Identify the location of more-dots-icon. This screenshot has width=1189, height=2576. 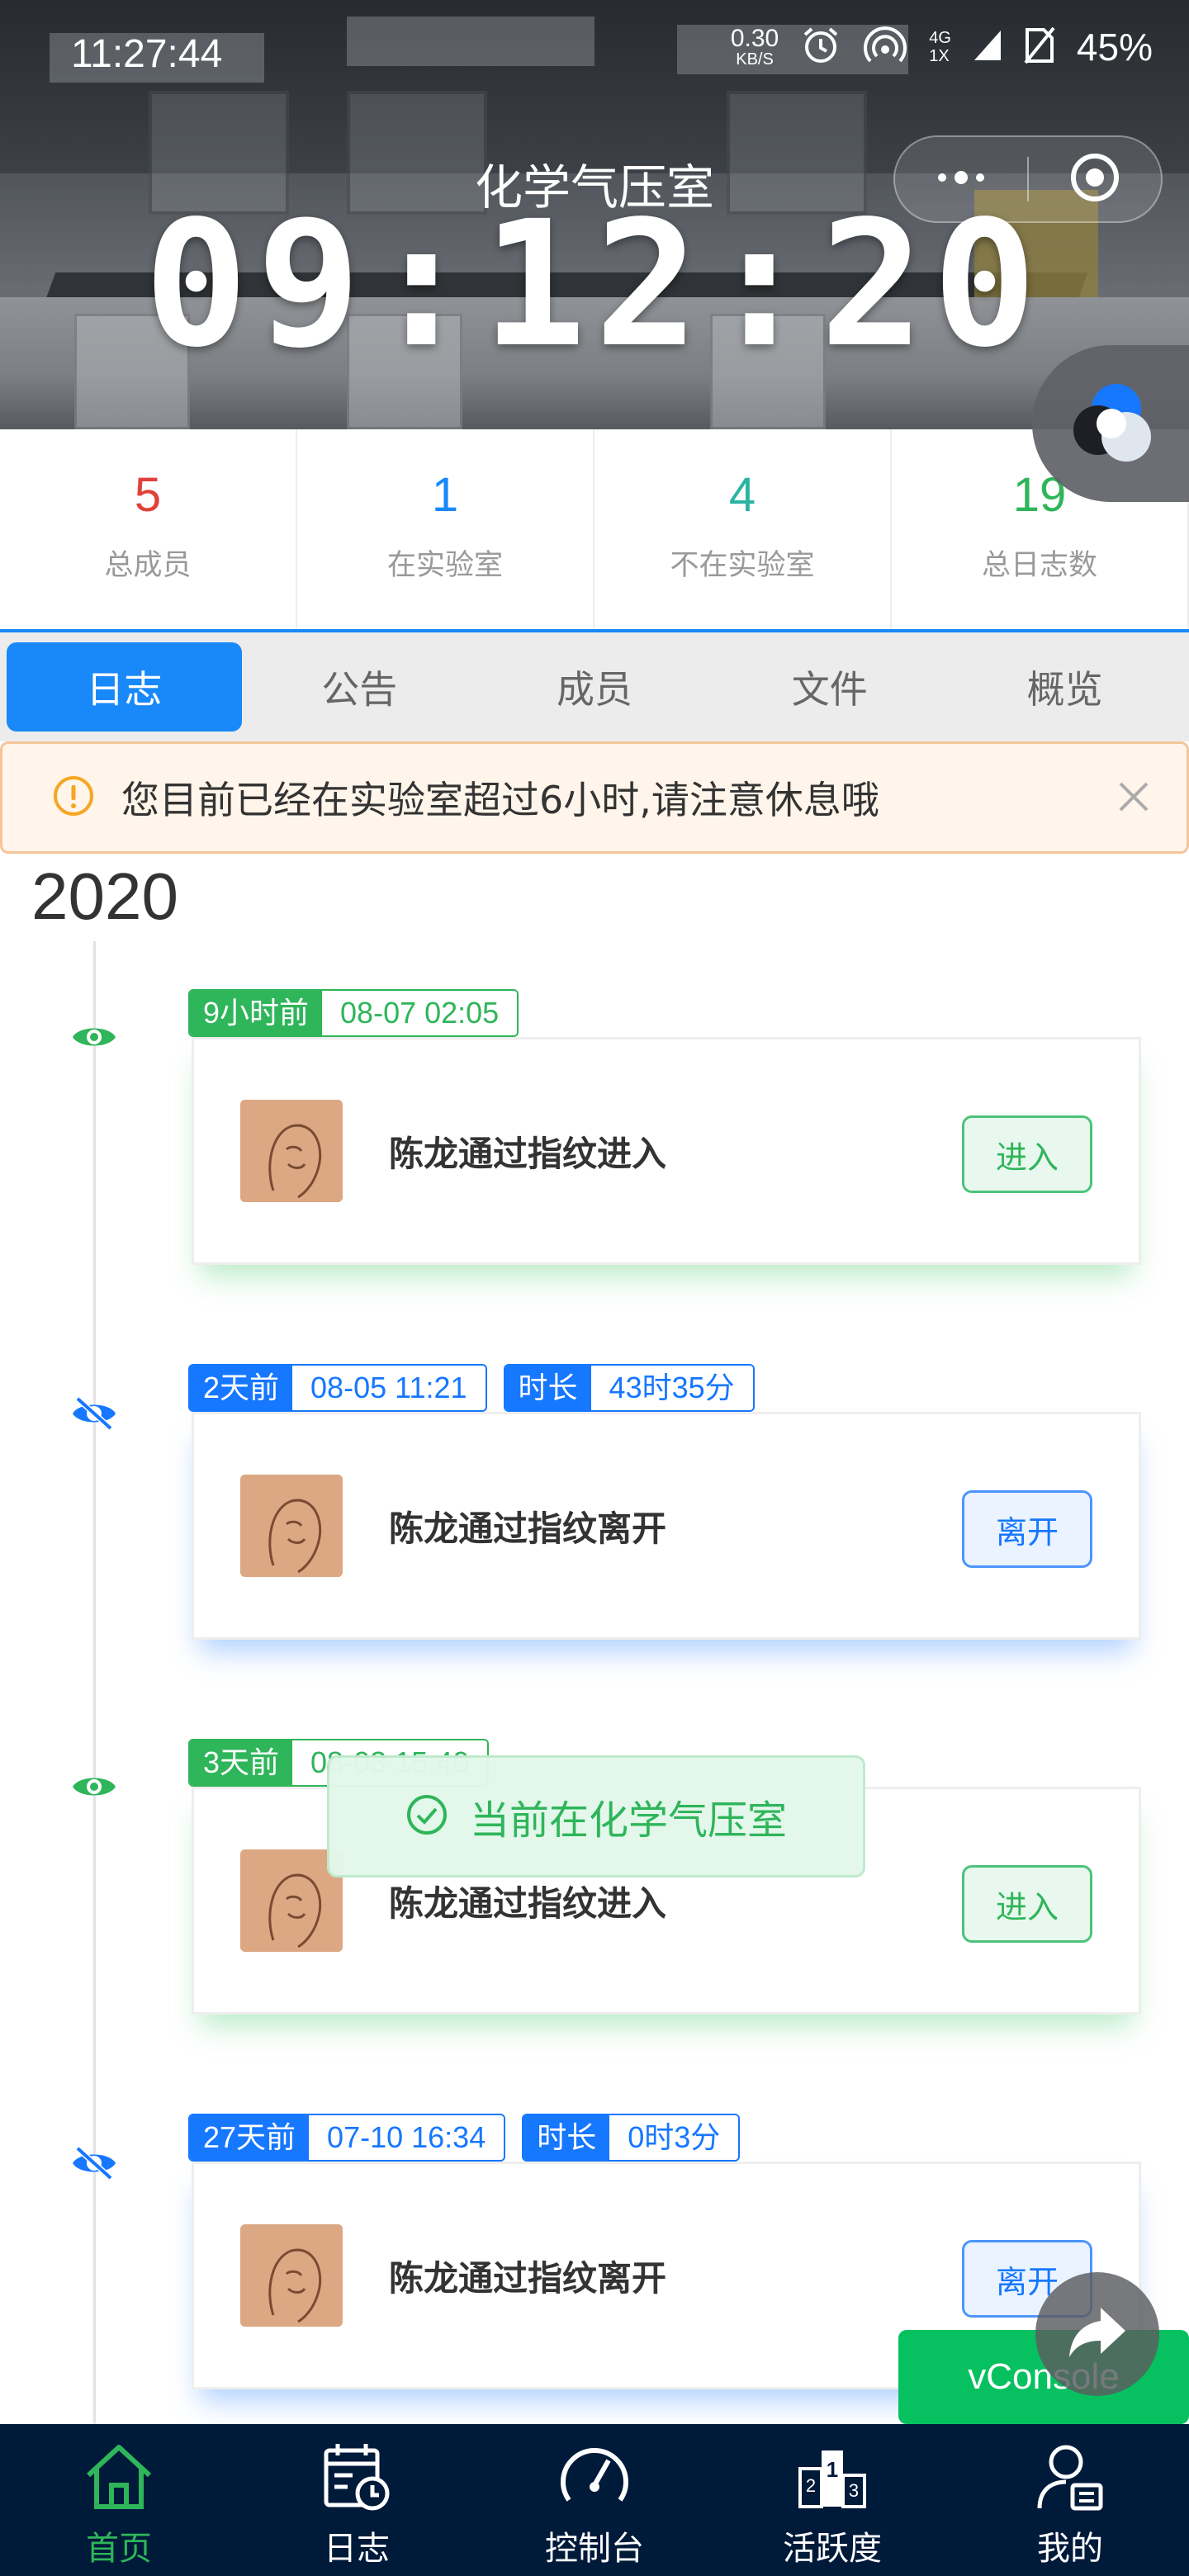
(961, 179).